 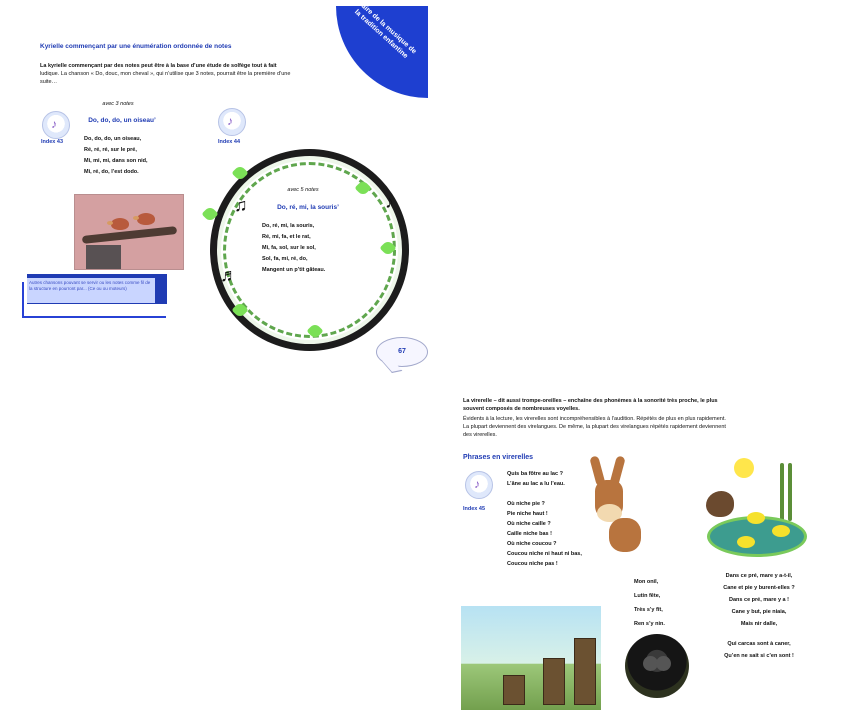 What do you see at coordinates (241, 205) in the screenshot?
I see `music-note-icon: ♫` at bounding box center [241, 205].